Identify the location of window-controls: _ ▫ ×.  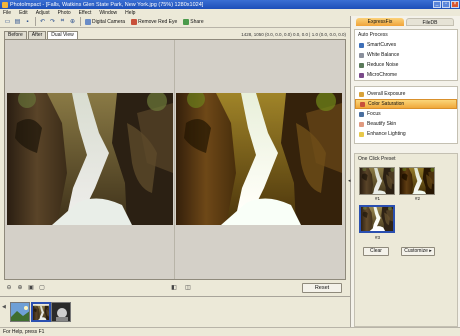
(446, 4).